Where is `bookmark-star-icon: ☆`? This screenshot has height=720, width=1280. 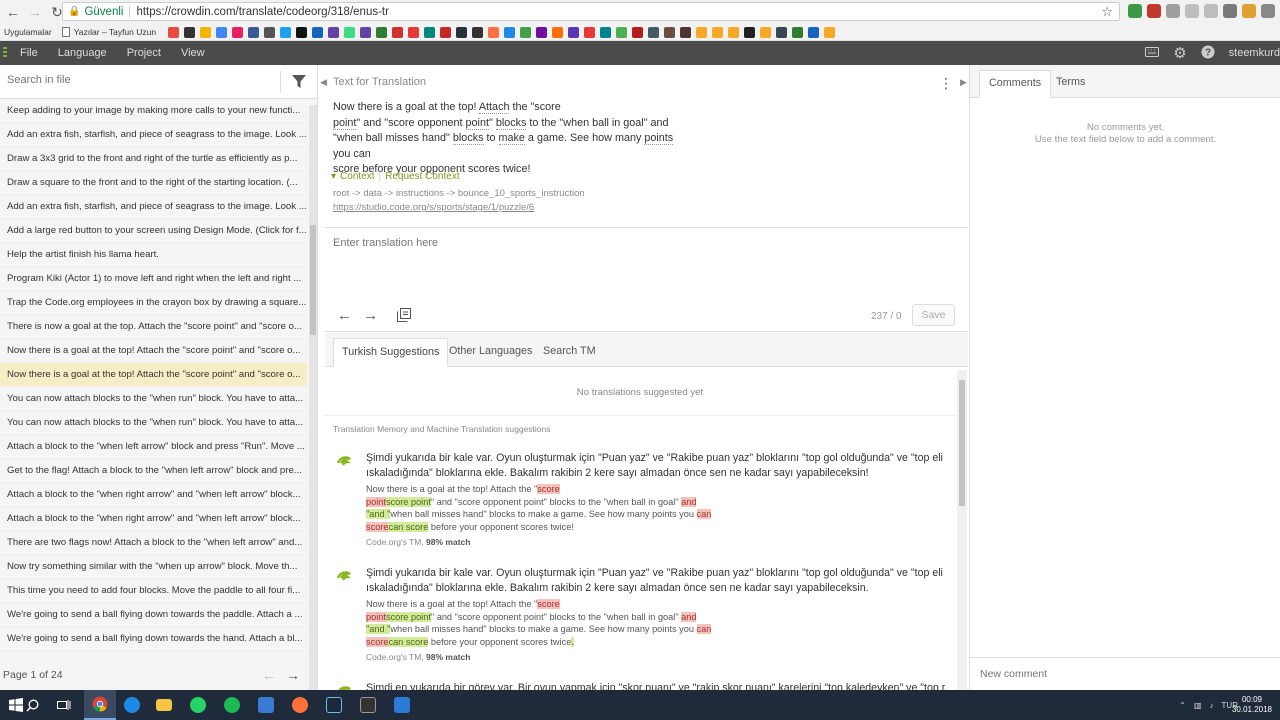 bookmark-star-icon: ☆ is located at coordinates (1107, 12).